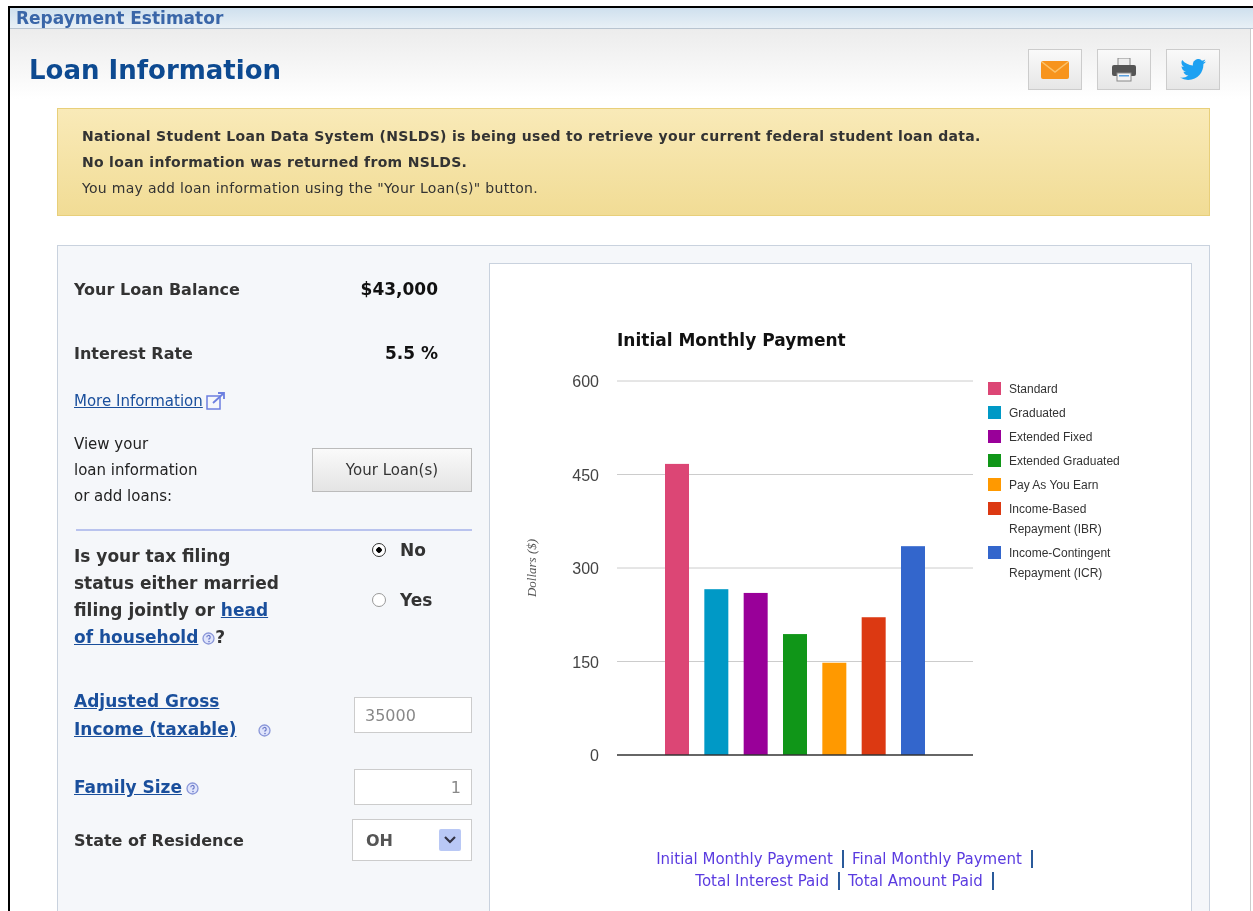 The height and width of the screenshot is (911, 1253). I want to click on app-title: Repayment Estimator, so click(120, 18).